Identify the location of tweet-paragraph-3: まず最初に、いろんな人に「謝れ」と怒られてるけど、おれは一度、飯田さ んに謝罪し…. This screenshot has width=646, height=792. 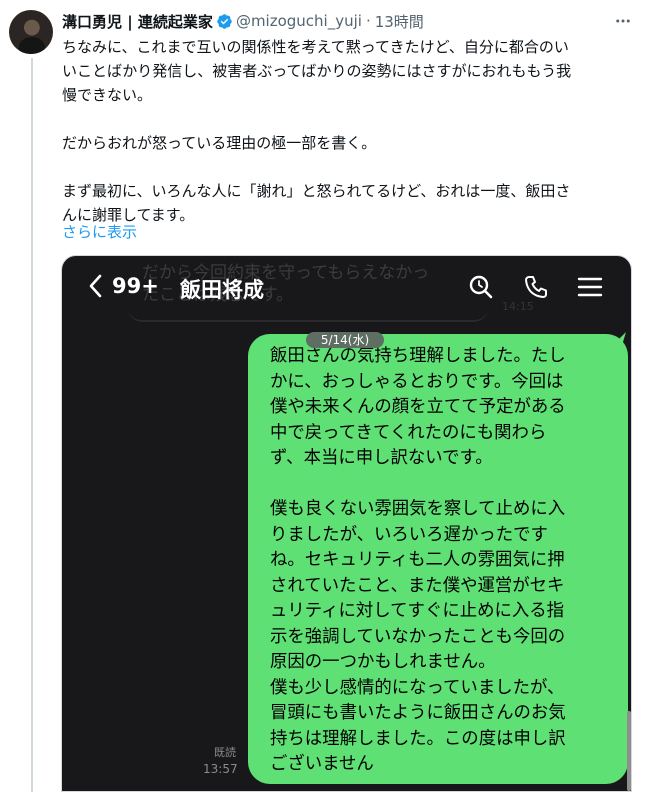
(316, 203).